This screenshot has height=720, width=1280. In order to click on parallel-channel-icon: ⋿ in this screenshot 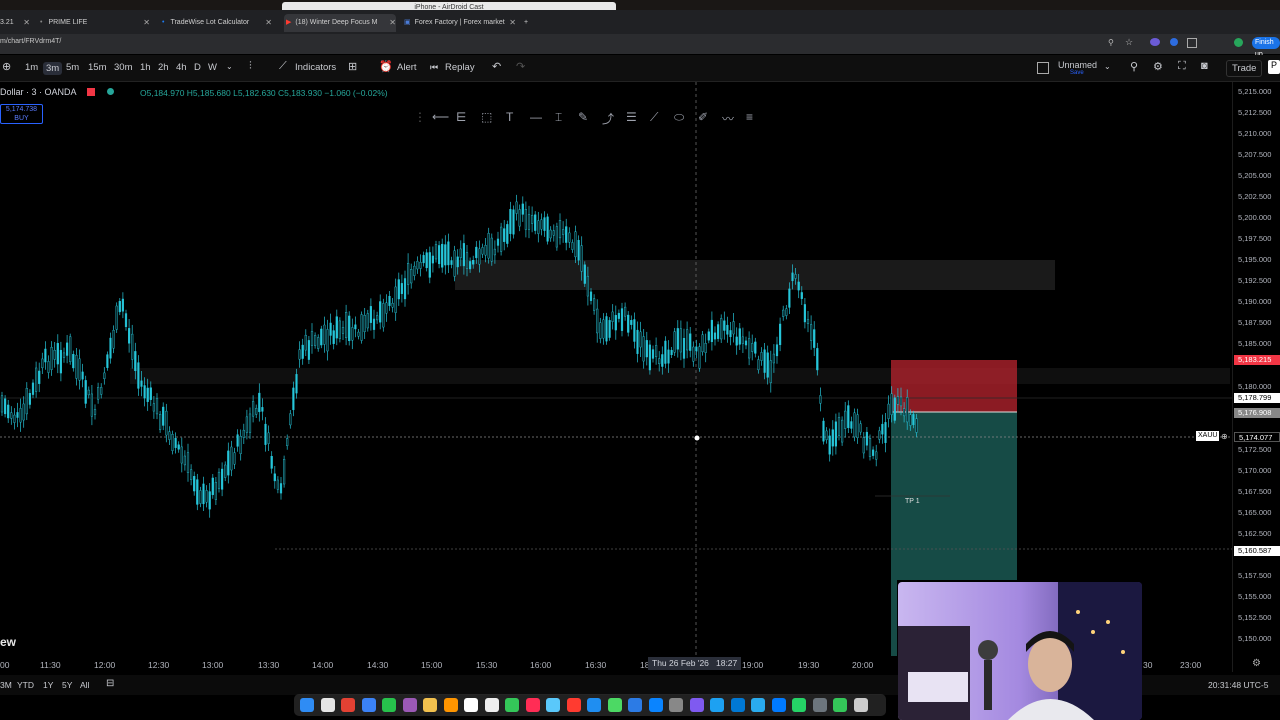, I will do `click(461, 117)`.